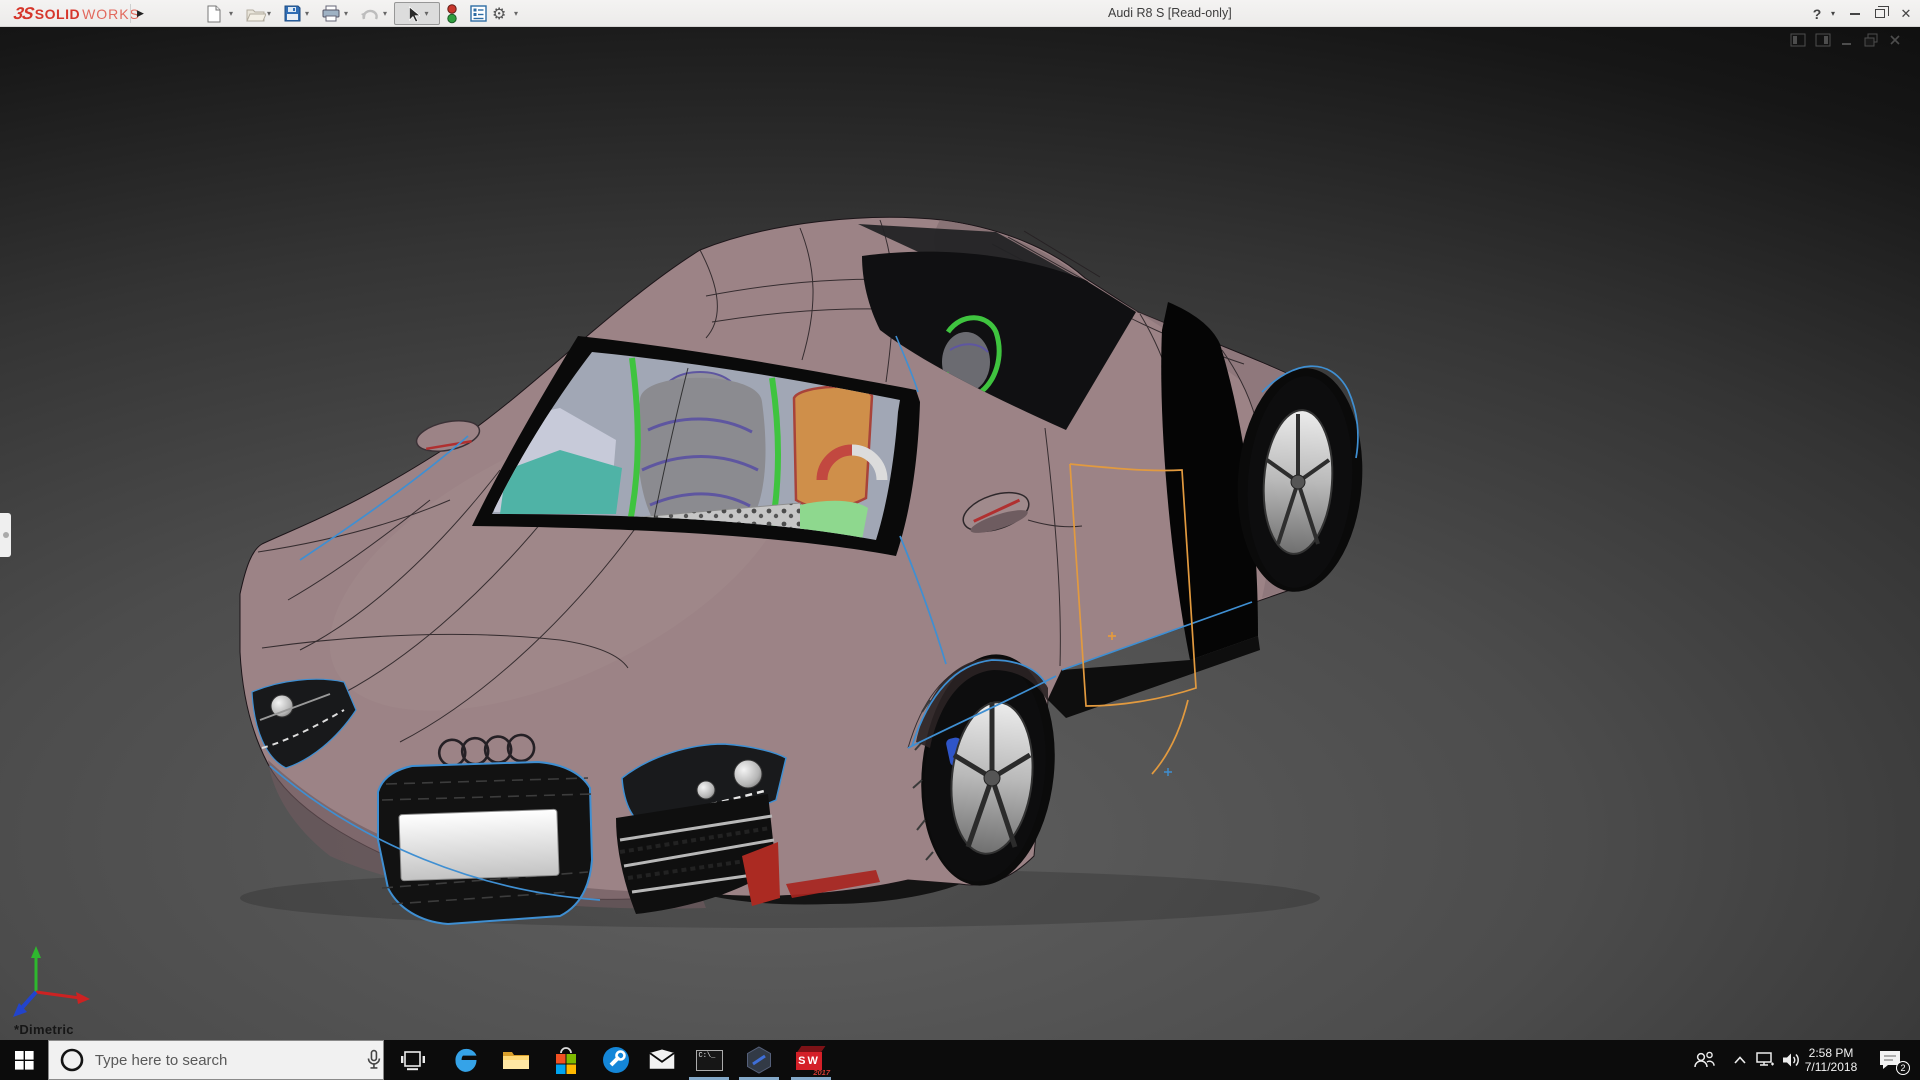 The width and height of the screenshot is (1920, 1080). What do you see at coordinates (374, 1060) in the screenshot?
I see `microphone-icon` at bounding box center [374, 1060].